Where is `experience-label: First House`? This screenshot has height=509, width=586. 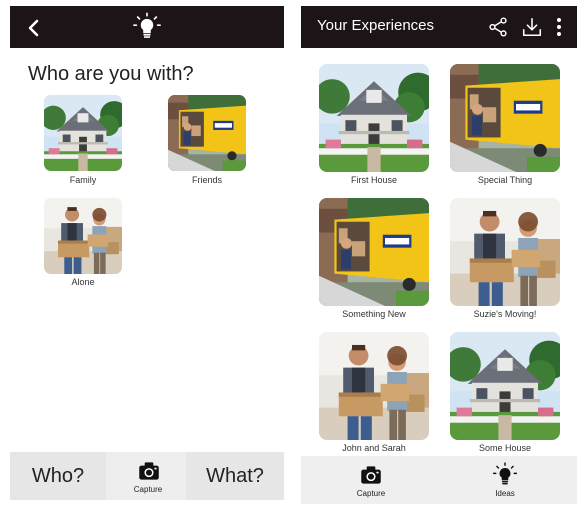 experience-label: First House is located at coordinates (373, 180).